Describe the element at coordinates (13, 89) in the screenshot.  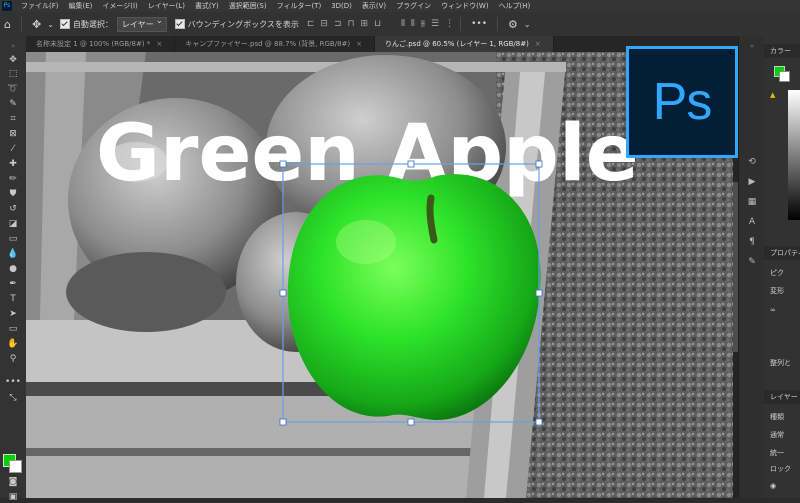
I see `lasso-tool-icon: ➰` at that location.